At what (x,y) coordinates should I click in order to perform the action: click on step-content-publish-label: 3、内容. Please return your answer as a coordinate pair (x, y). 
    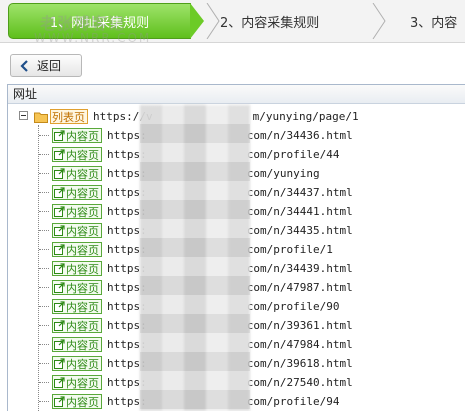
    Looking at the image, I should click on (434, 23).